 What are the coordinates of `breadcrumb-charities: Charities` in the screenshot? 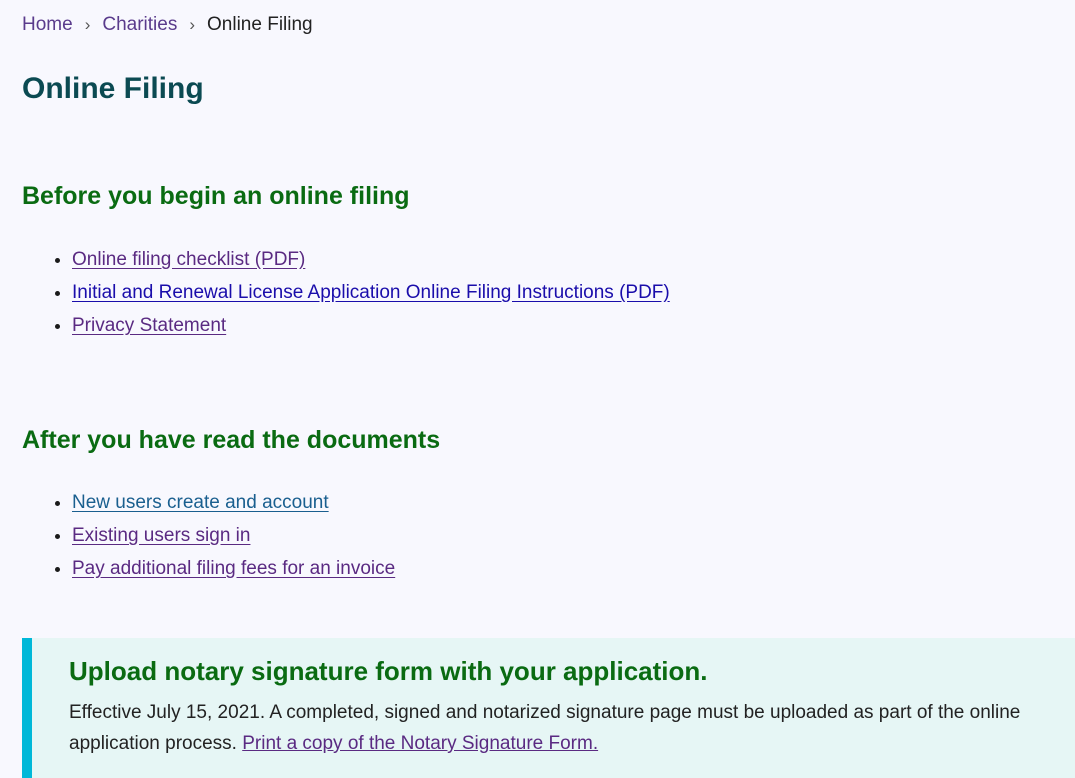 It's located at (139, 25).